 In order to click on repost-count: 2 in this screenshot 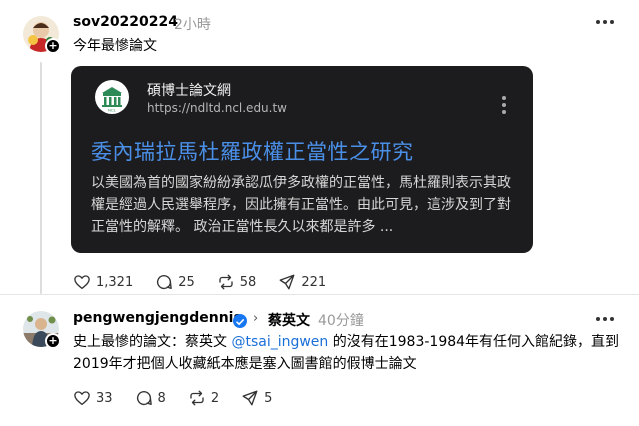, I will do `click(215, 398)`.